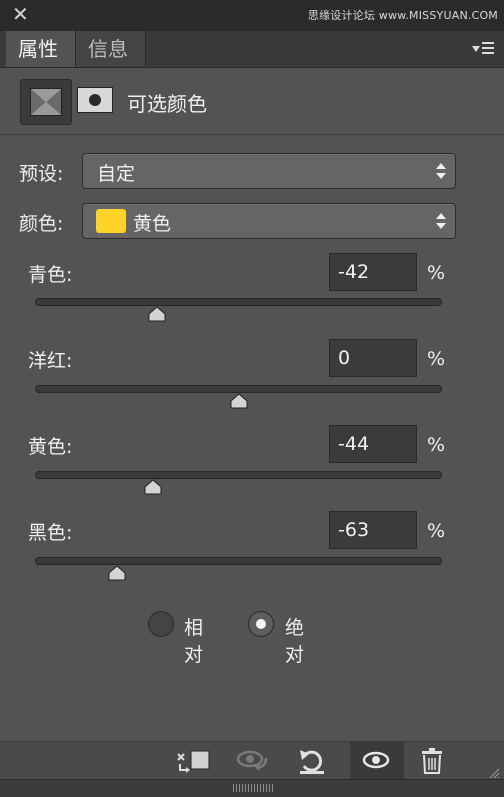  What do you see at coordinates (294, 640) in the screenshot?
I see `absolute-radio-label: 绝对` at bounding box center [294, 640].